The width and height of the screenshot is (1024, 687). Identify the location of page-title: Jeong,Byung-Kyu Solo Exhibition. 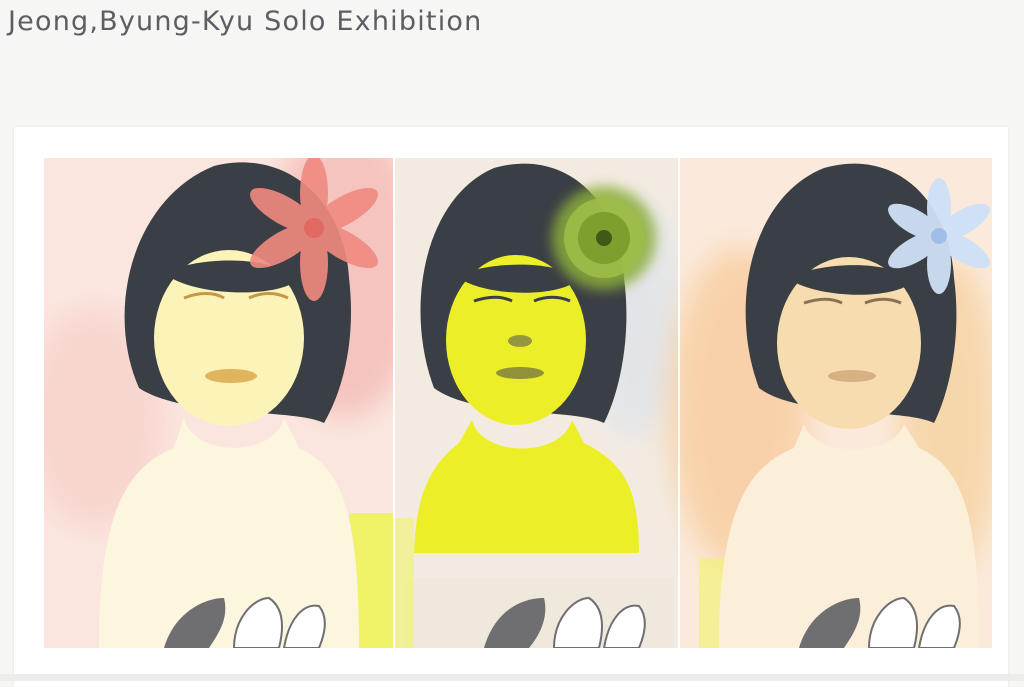
(245, 21).